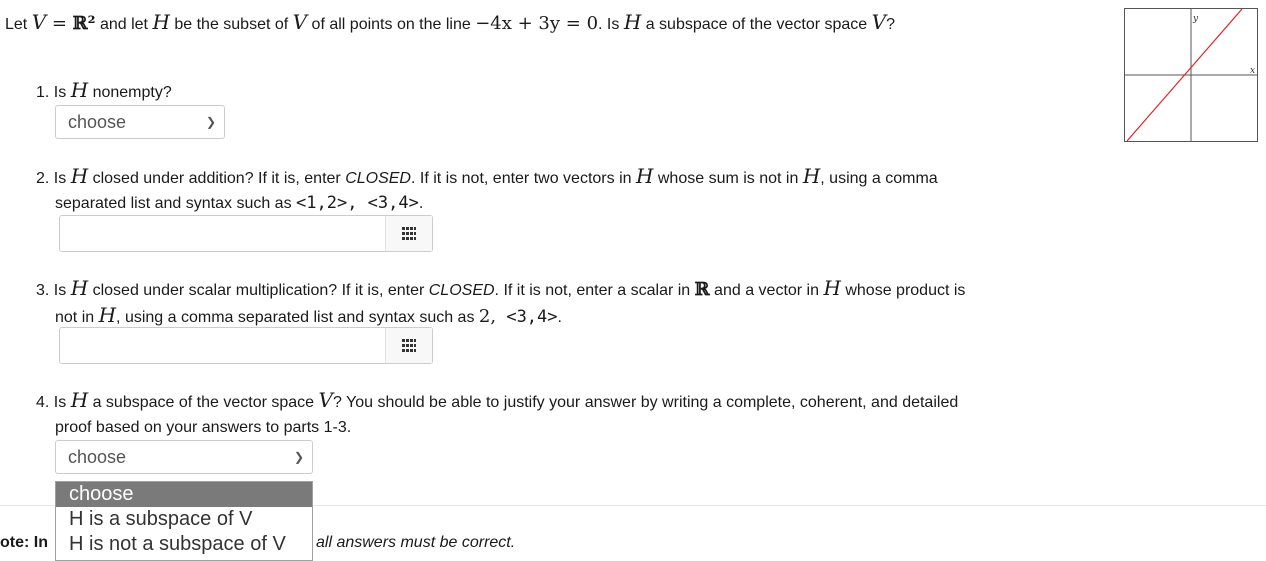 This screenshot has width=1266, height=561. I want to click on line-graph: y x, so click(1191, 75).